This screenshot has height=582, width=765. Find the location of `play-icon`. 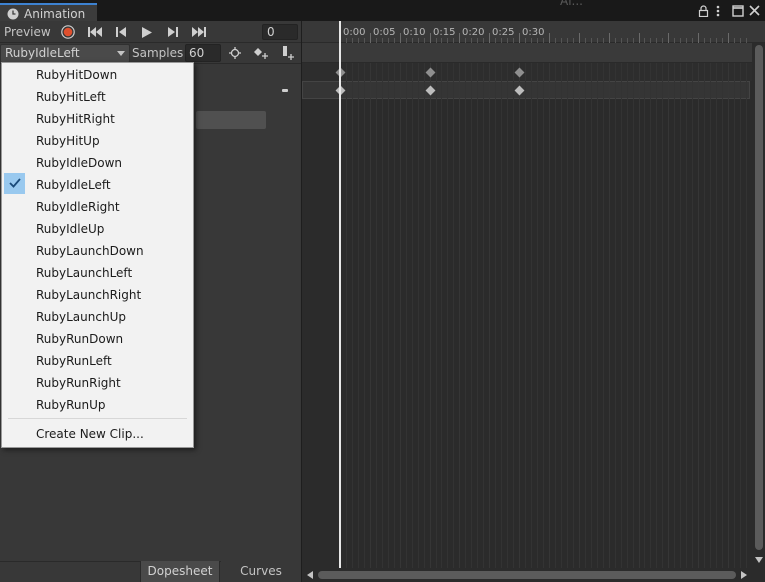

play-icon is located at coordinates (147, 32).